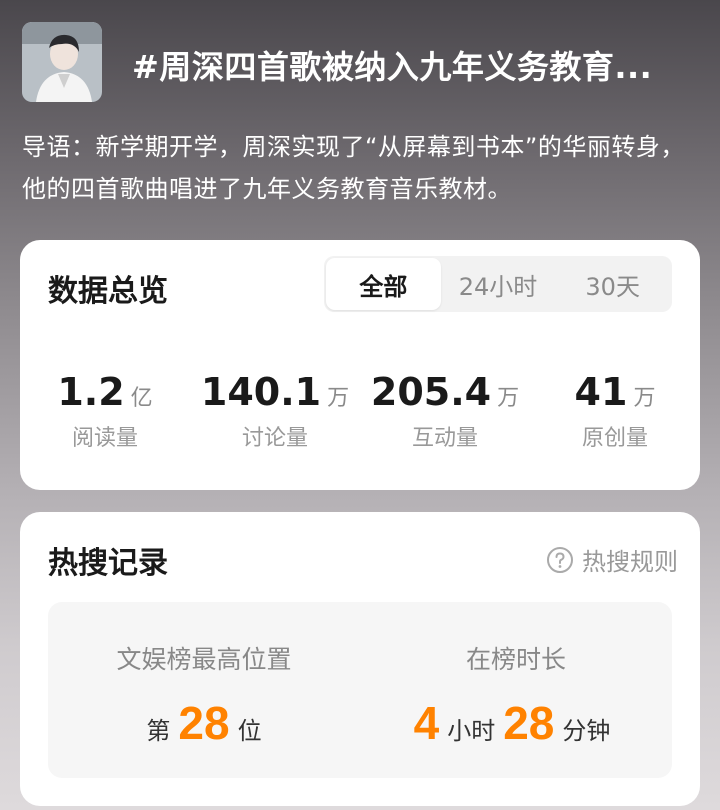  I want to click on hot-search-title: 热搜记录, so click(108, 563).